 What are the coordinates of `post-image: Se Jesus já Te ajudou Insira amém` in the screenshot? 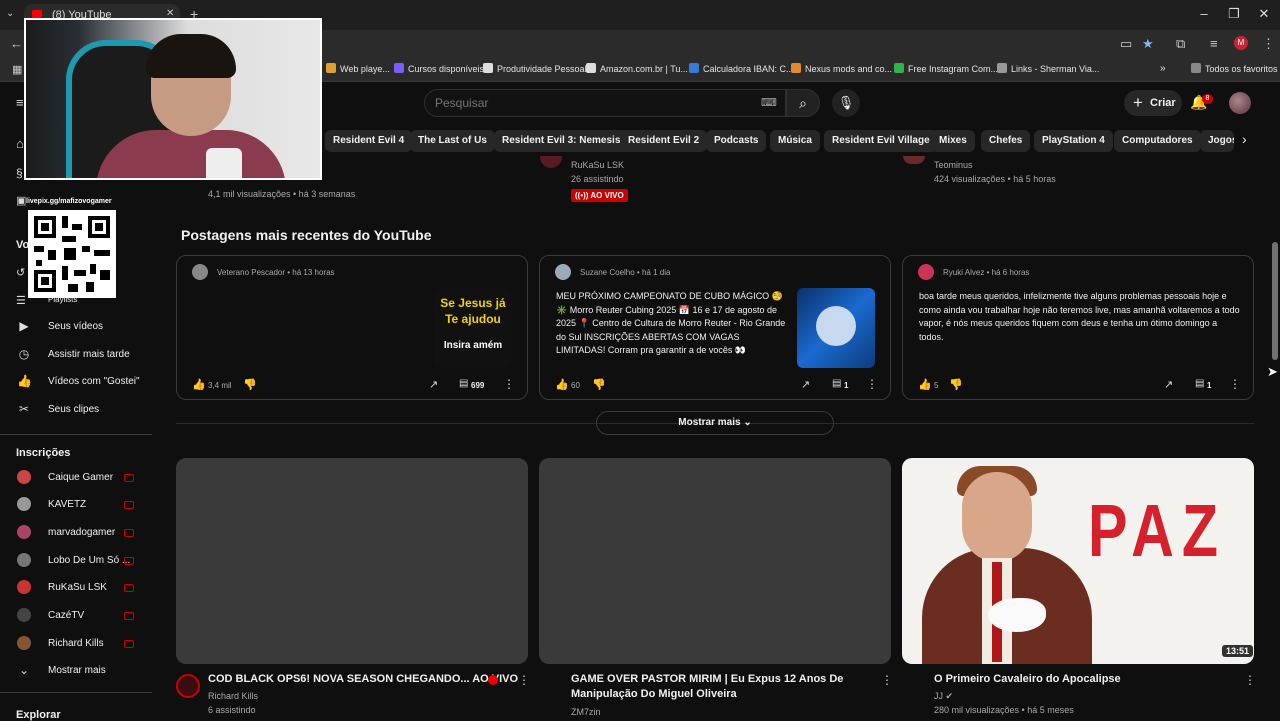 It's located at (473, 328).